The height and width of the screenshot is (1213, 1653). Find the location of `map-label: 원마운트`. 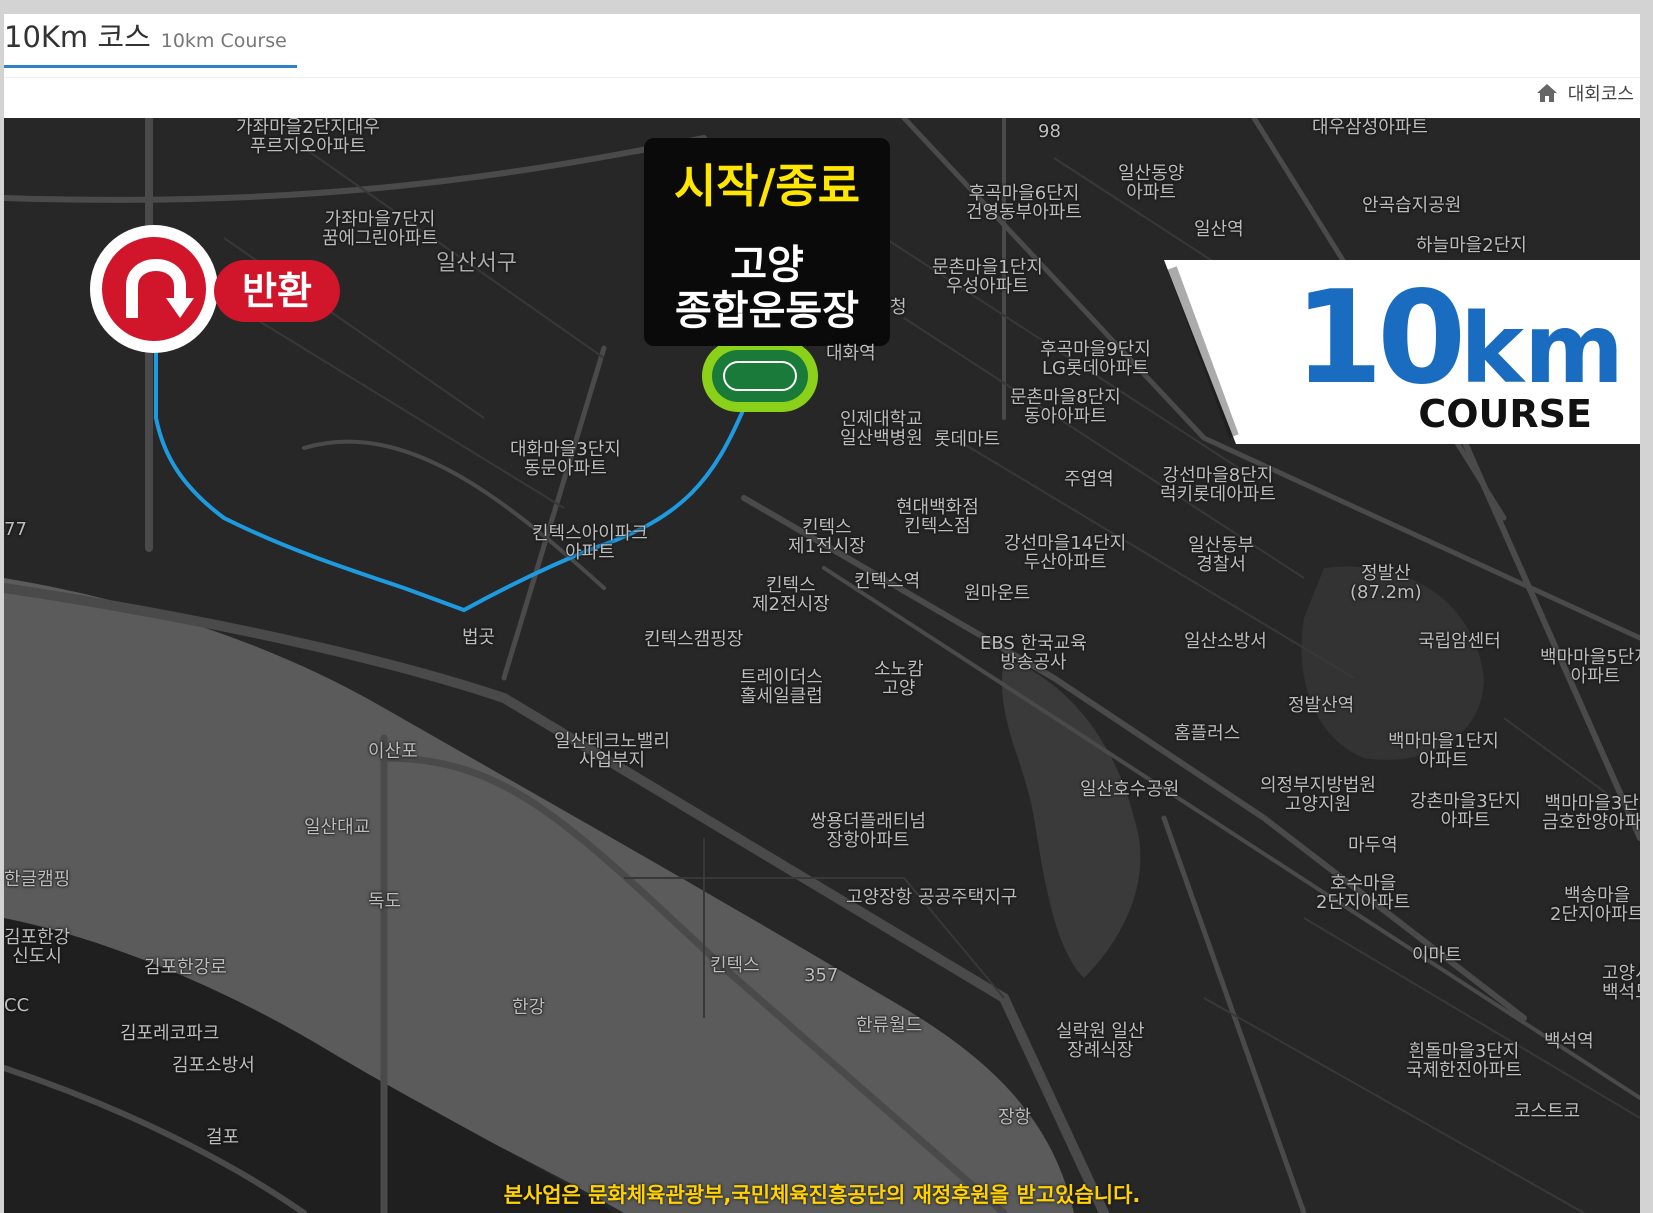

map-label: 원마운트 is located at coordinates (997, 593).